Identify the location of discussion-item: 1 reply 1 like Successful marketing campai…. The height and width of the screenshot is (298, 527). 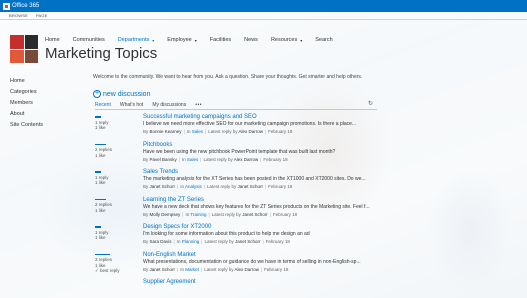
(245, 127).